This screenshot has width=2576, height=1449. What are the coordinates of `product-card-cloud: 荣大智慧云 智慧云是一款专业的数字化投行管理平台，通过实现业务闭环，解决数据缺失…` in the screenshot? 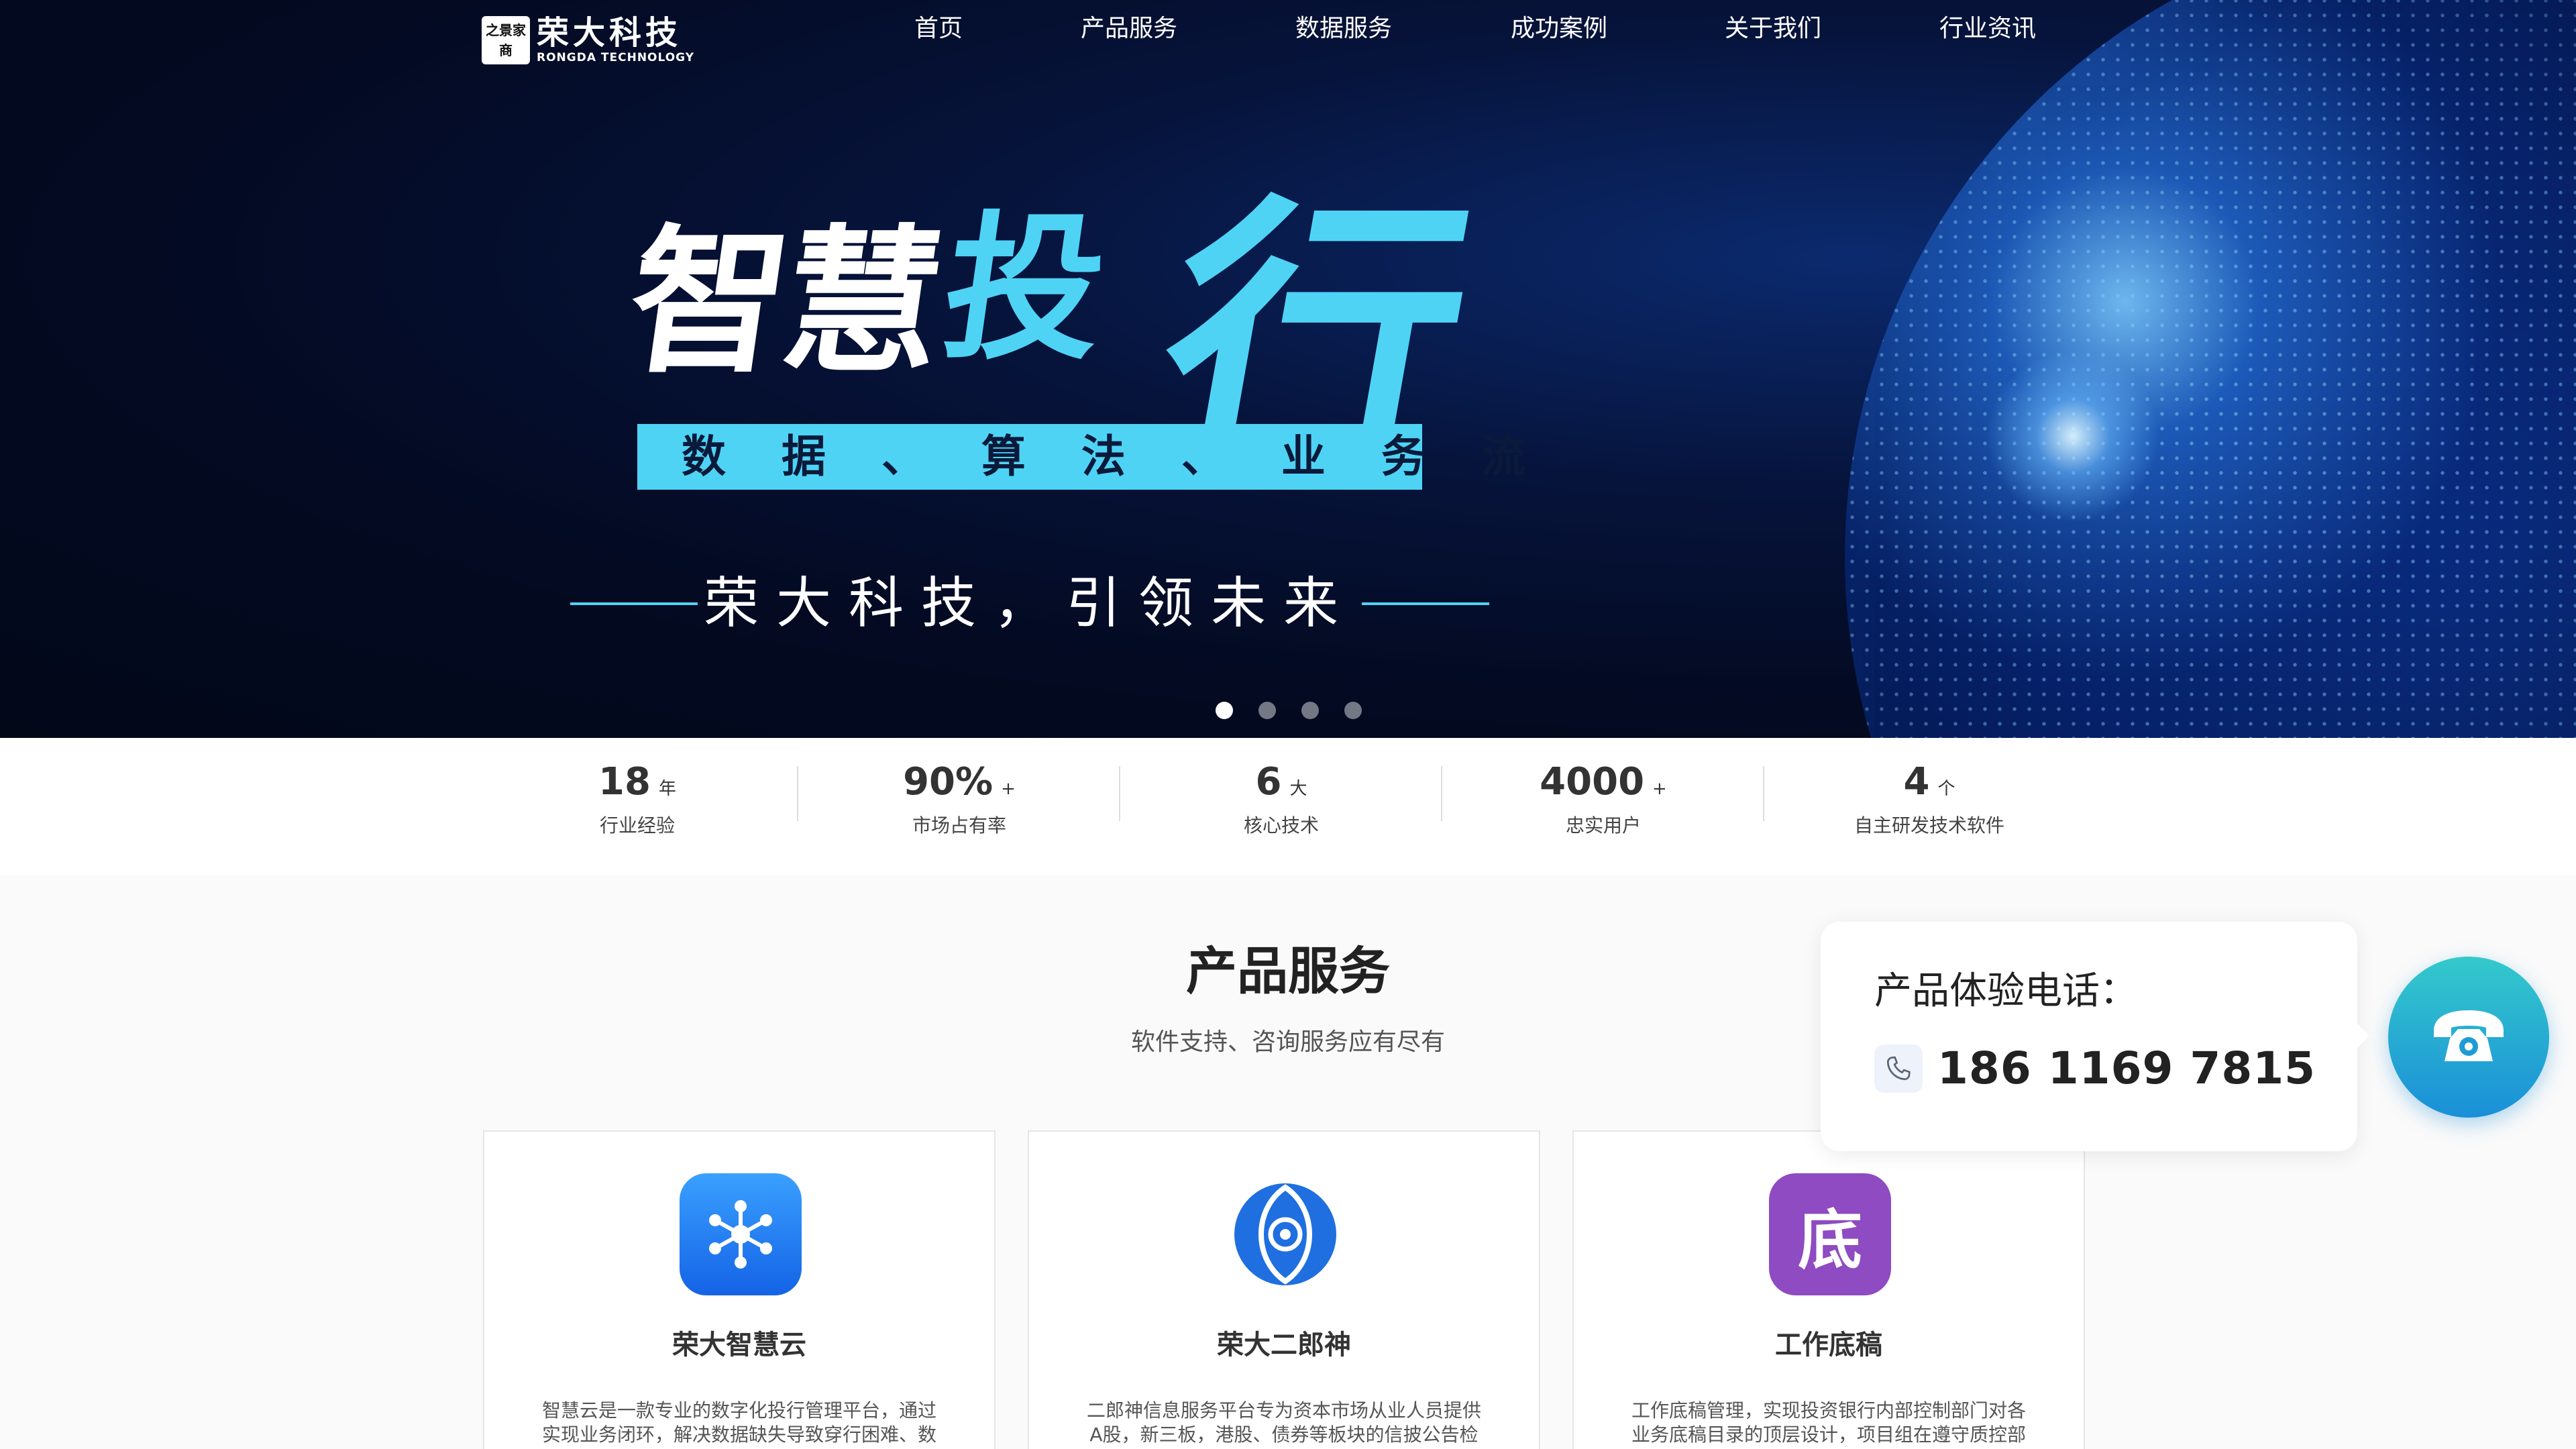 It's located at (739, 1289).